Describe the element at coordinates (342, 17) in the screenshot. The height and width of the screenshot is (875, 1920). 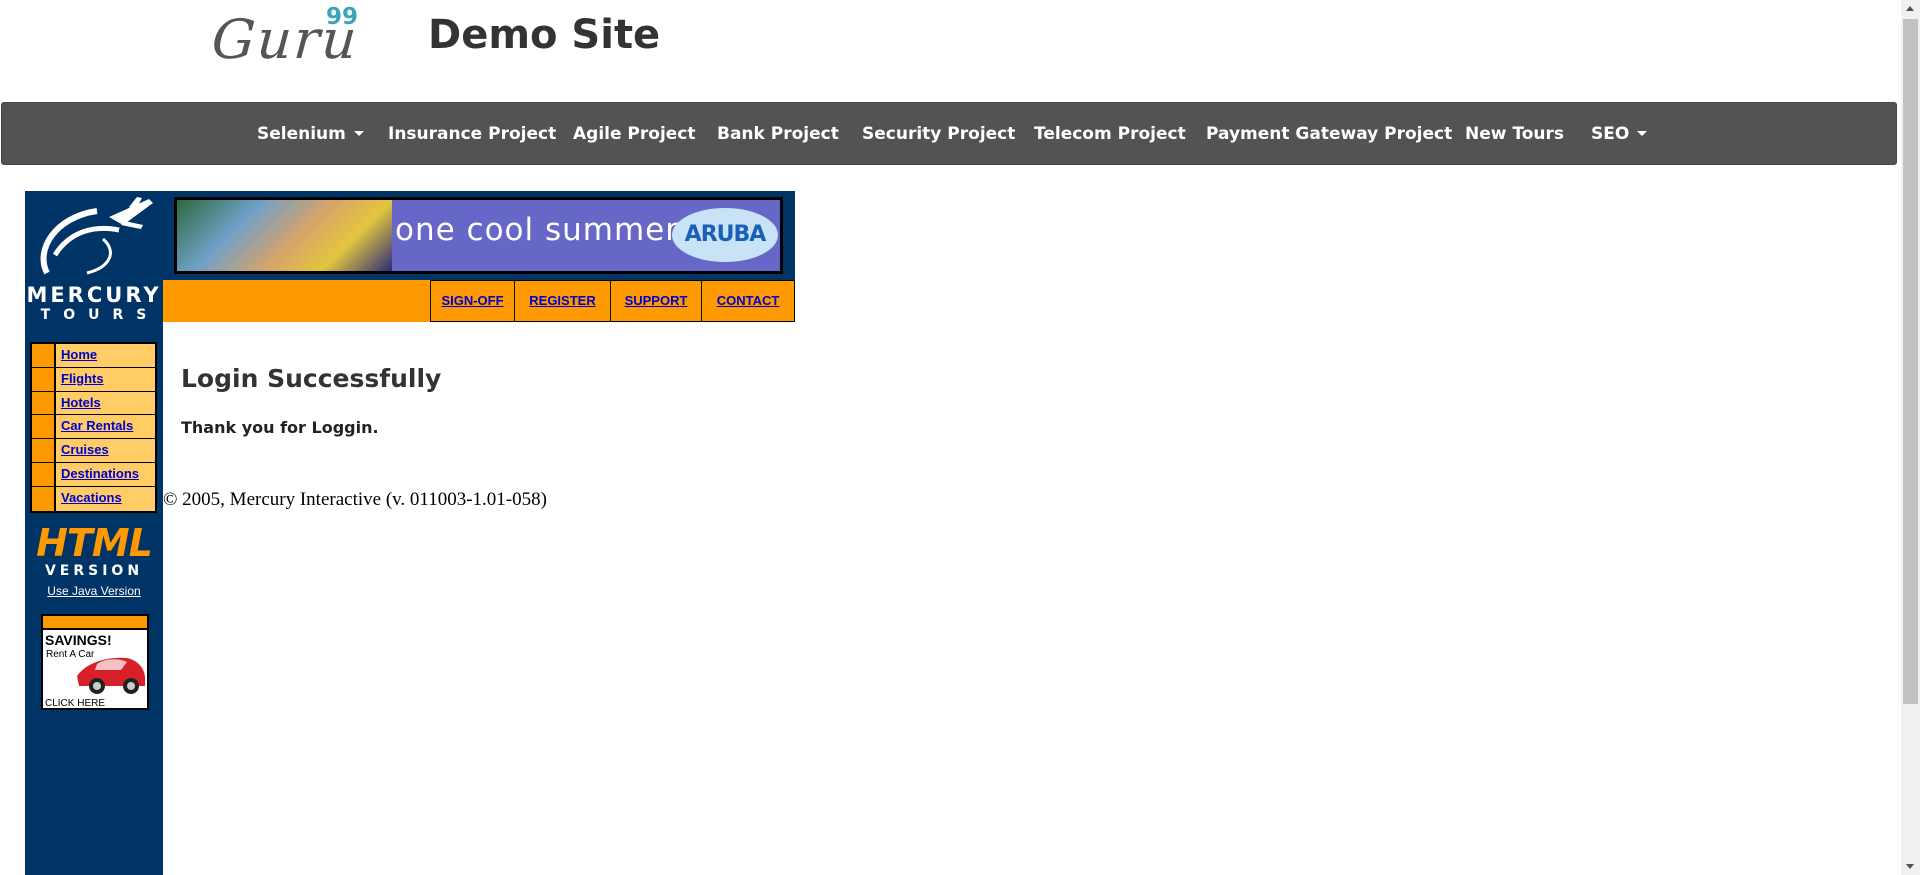
I see `logo-superscript: 99` at that location.